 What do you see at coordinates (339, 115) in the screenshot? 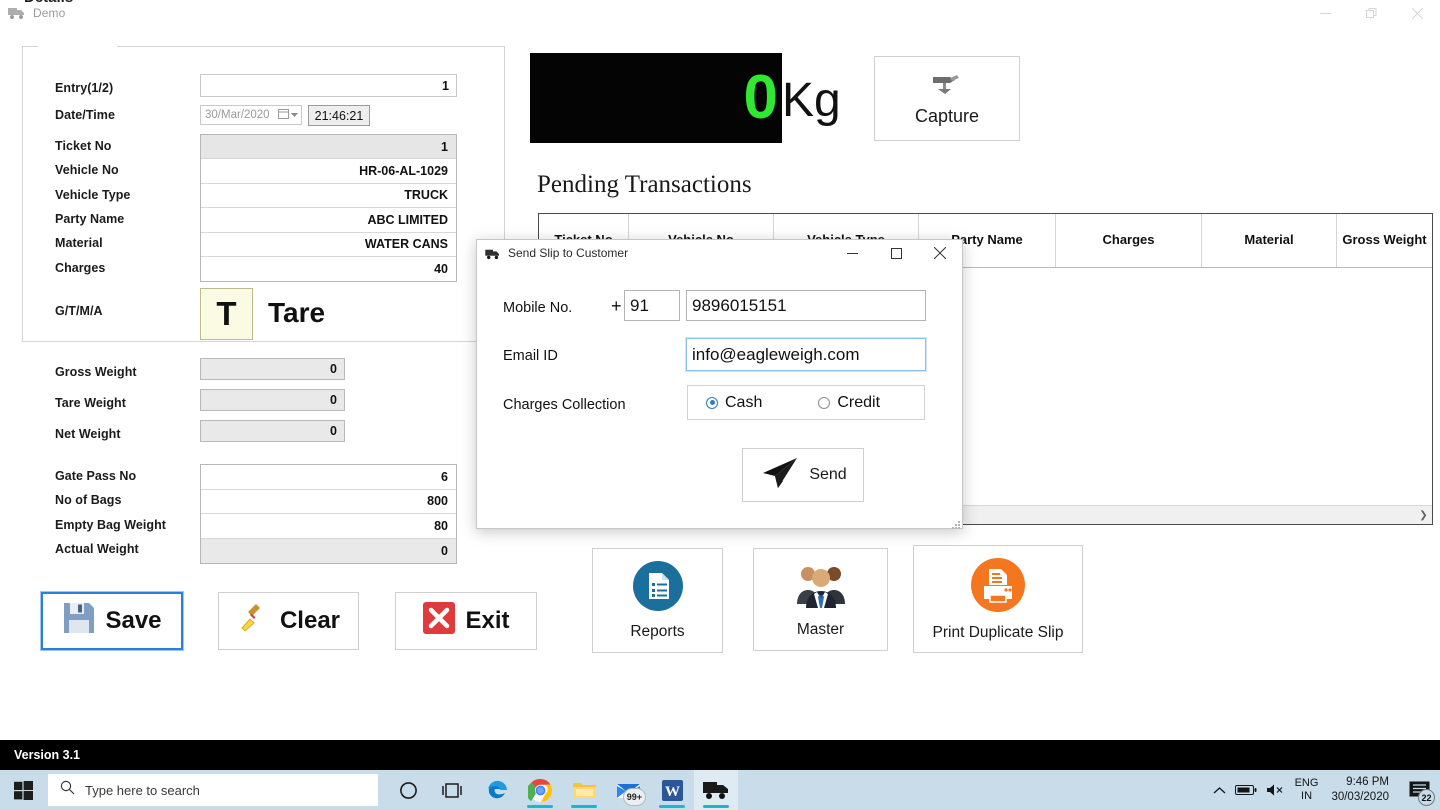
I see `time-input: 21:46:21` at bounding box center [339, 115].